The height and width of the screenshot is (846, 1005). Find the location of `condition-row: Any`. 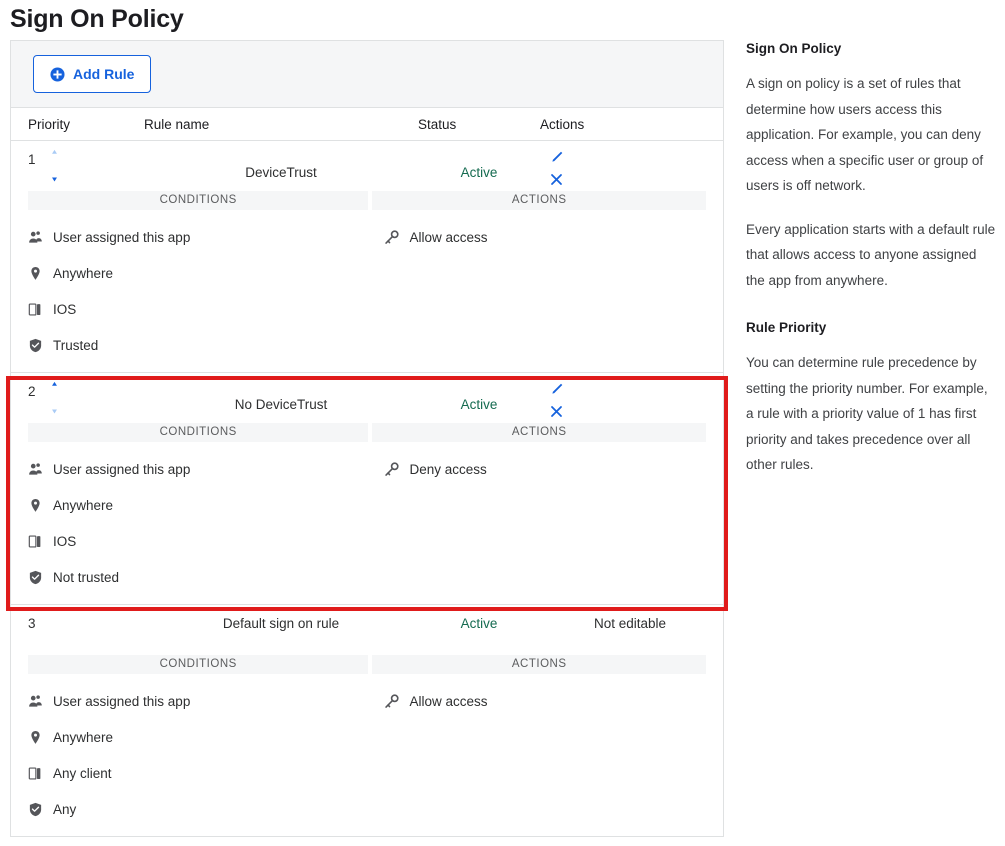

condition-row: Any is located at coordinates (206, 809).